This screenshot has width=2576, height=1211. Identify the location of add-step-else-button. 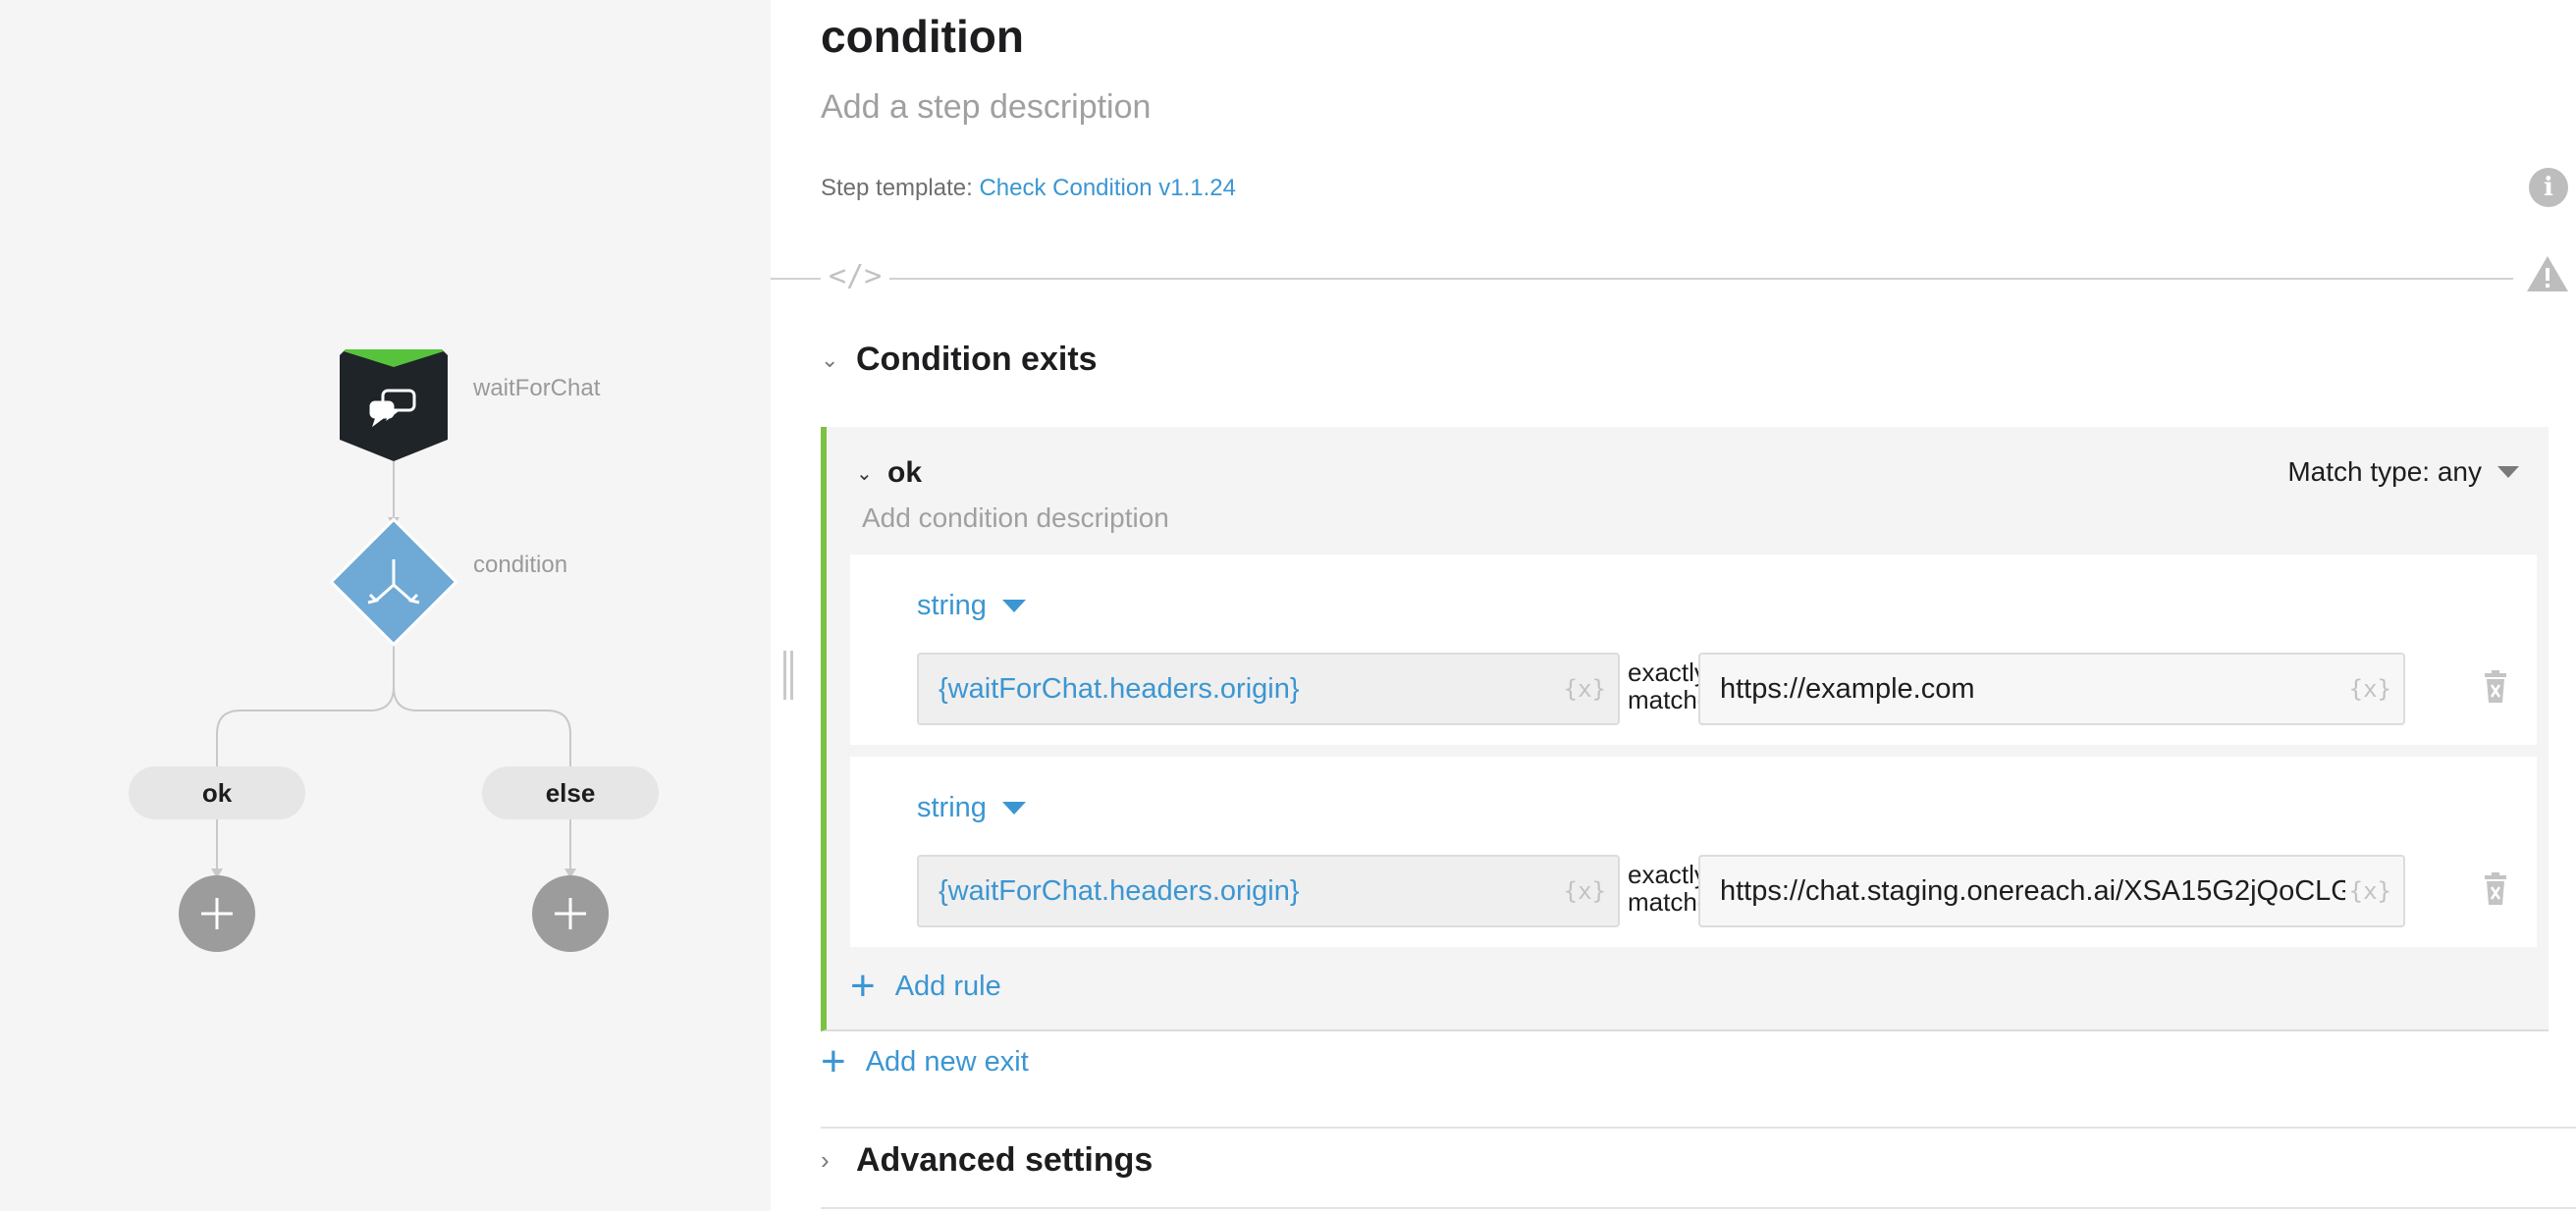
(570, 913).